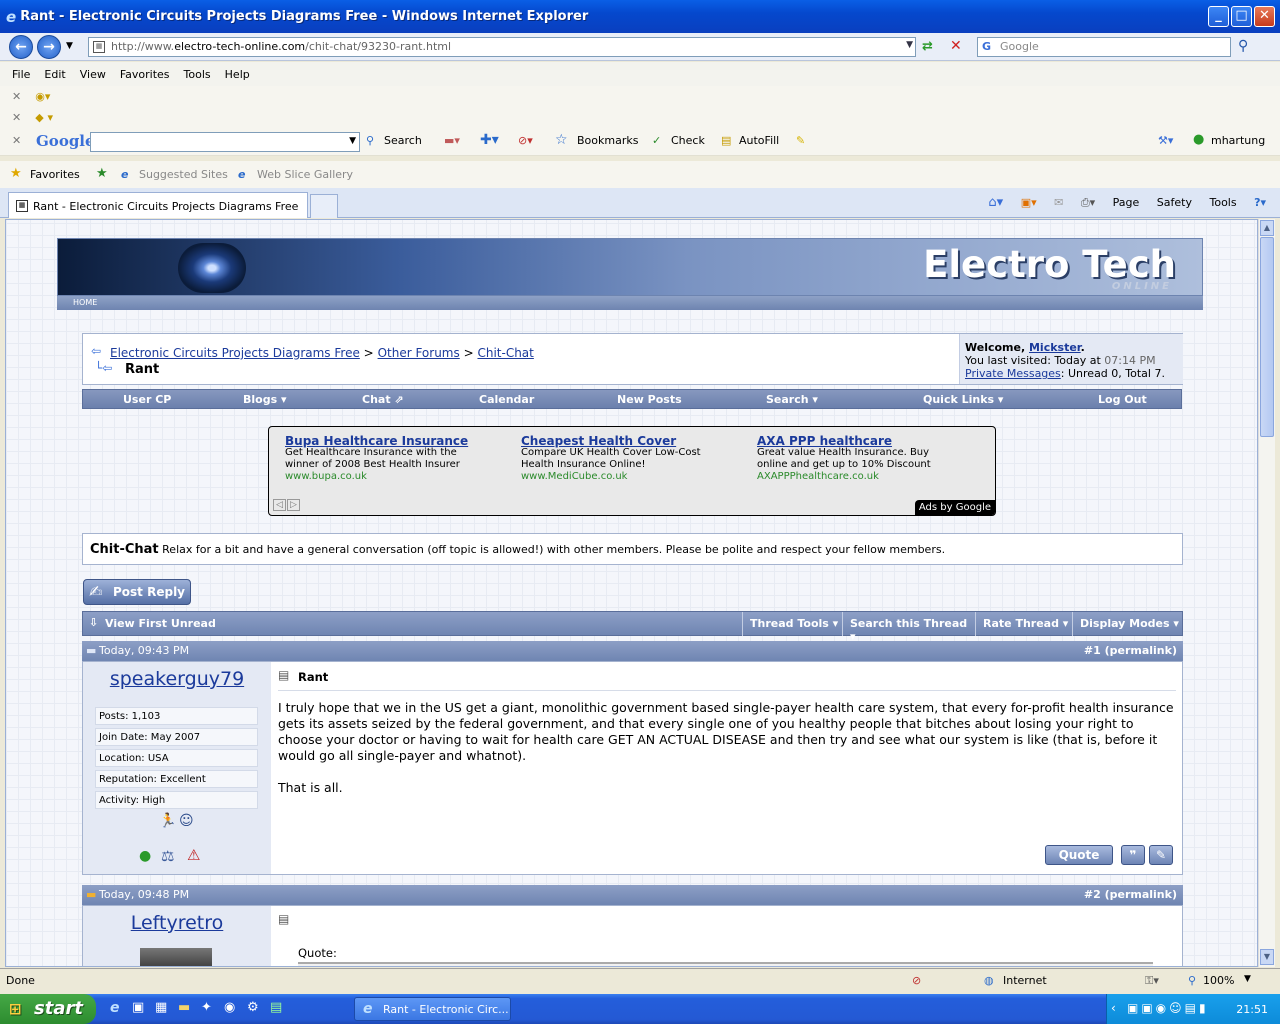 Image resolution: width=1280 pixels, height=1024 pixels. I want to click on autofill-button: AutoFill, so click(759, 140).